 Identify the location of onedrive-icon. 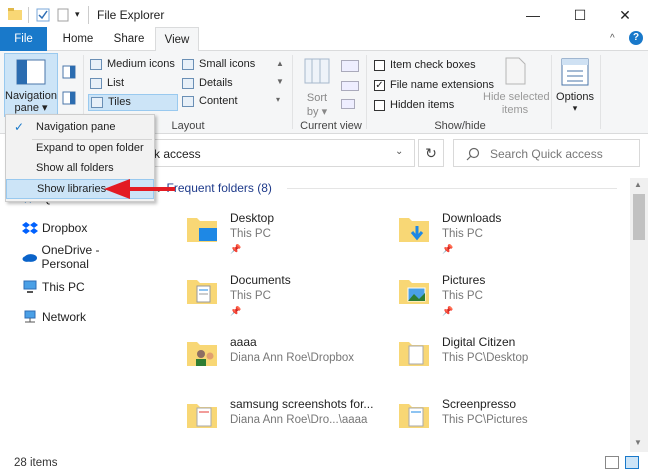
(30, 258).